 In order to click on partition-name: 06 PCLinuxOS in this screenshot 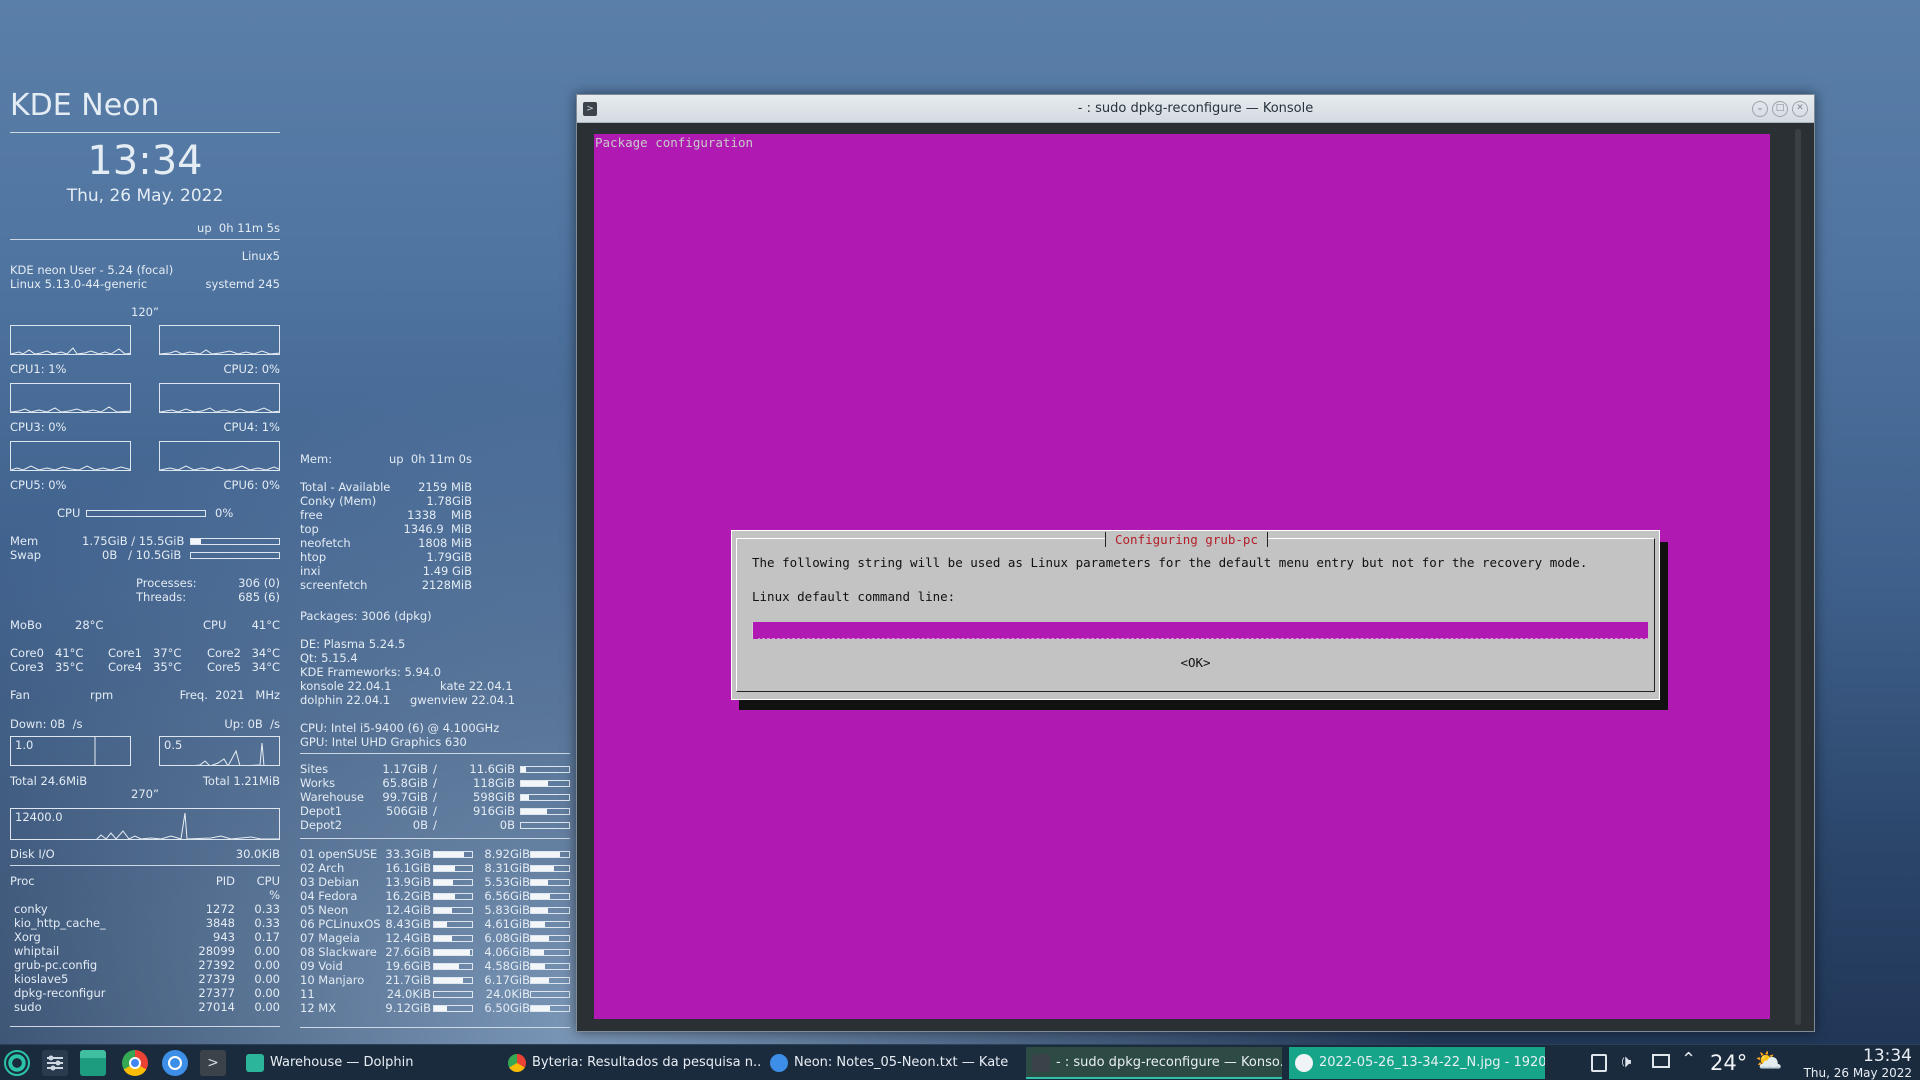, I will do `click(340, 924)`.